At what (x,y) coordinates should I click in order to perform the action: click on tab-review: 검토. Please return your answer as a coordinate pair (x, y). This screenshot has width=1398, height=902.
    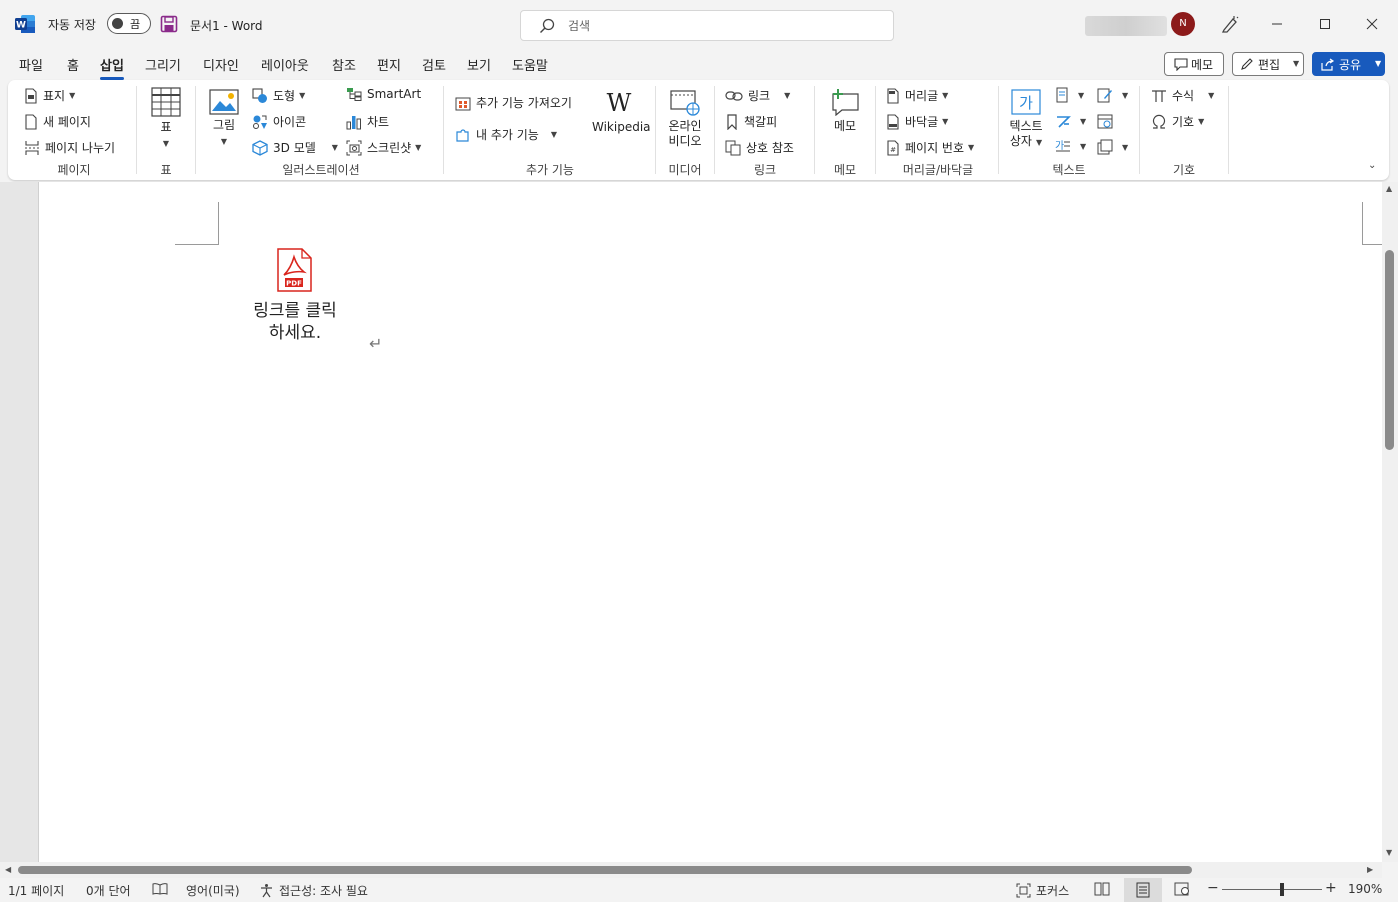
    Looking at the image, I should click on (434, 64).